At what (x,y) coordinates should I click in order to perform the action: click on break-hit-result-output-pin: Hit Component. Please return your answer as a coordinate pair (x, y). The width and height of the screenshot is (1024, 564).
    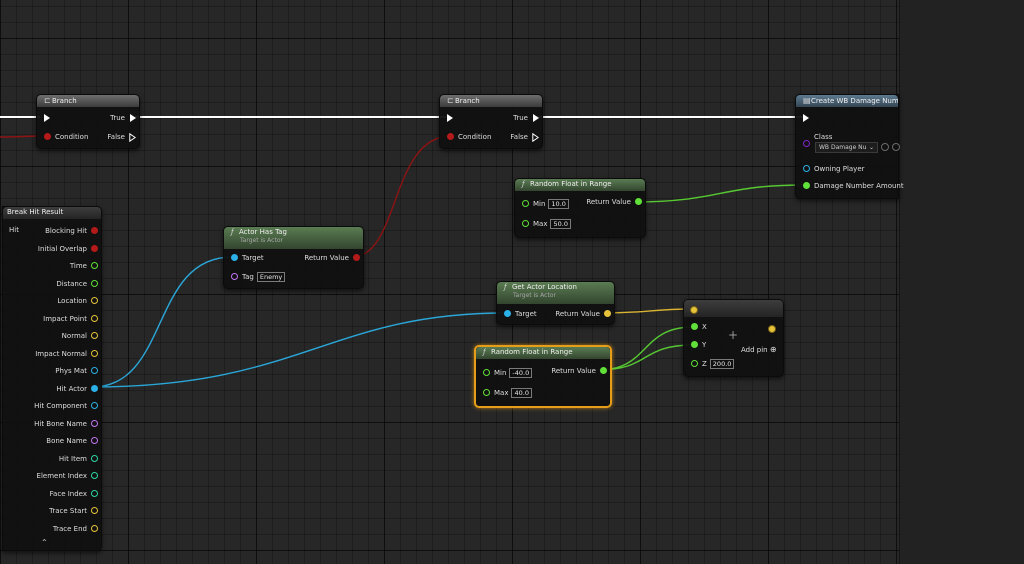
    Looking at the image, I should click on (67, 406).